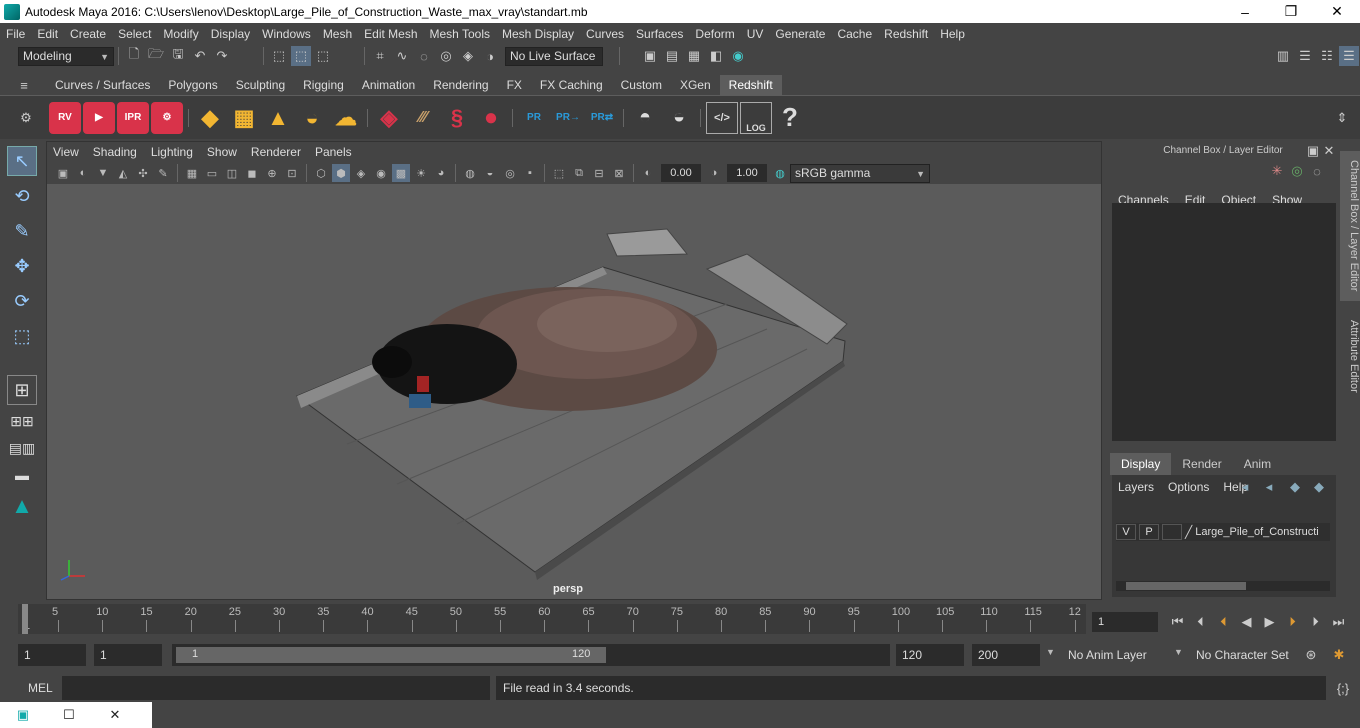 This screenshot has width=1360, height=728. I want to click on screen-space-ao-icon: ◍, so click(470, 173).